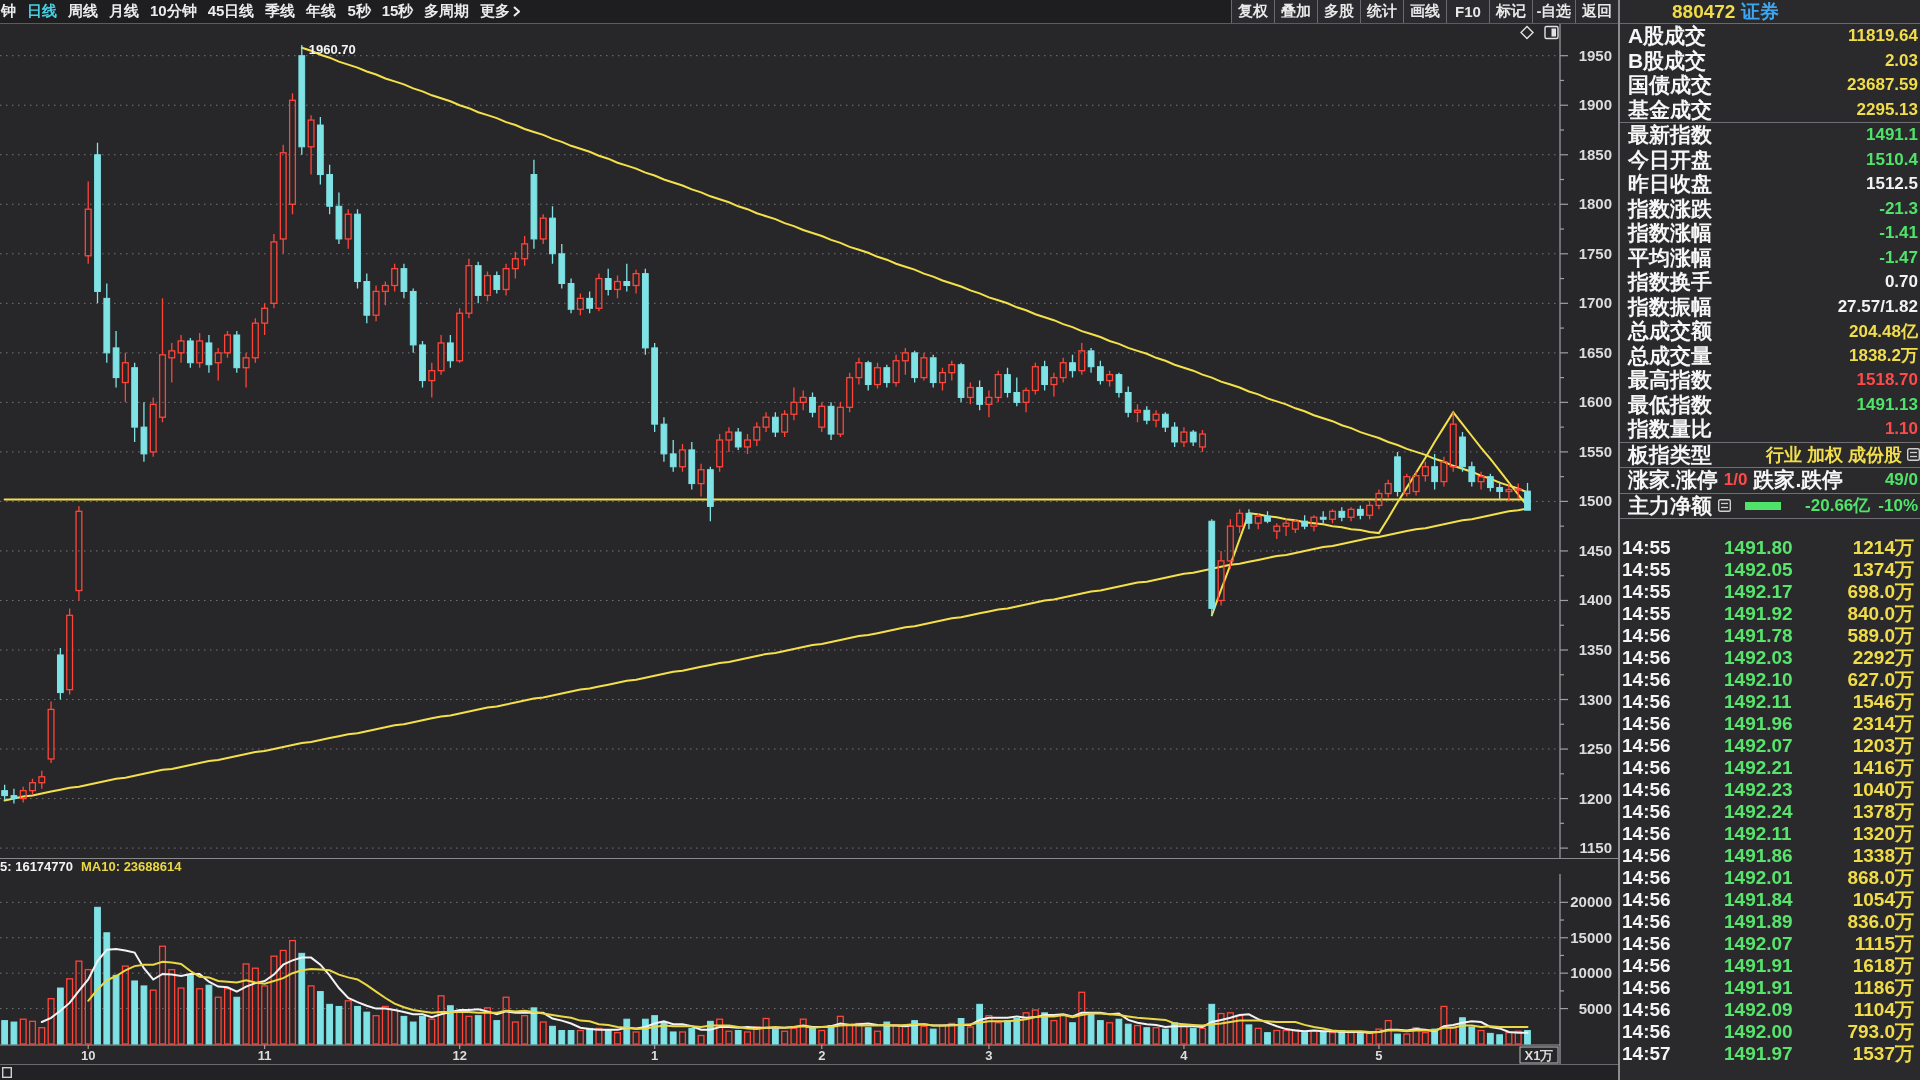  I want to click on high-price-label: 1960.70, so click(332, 50).